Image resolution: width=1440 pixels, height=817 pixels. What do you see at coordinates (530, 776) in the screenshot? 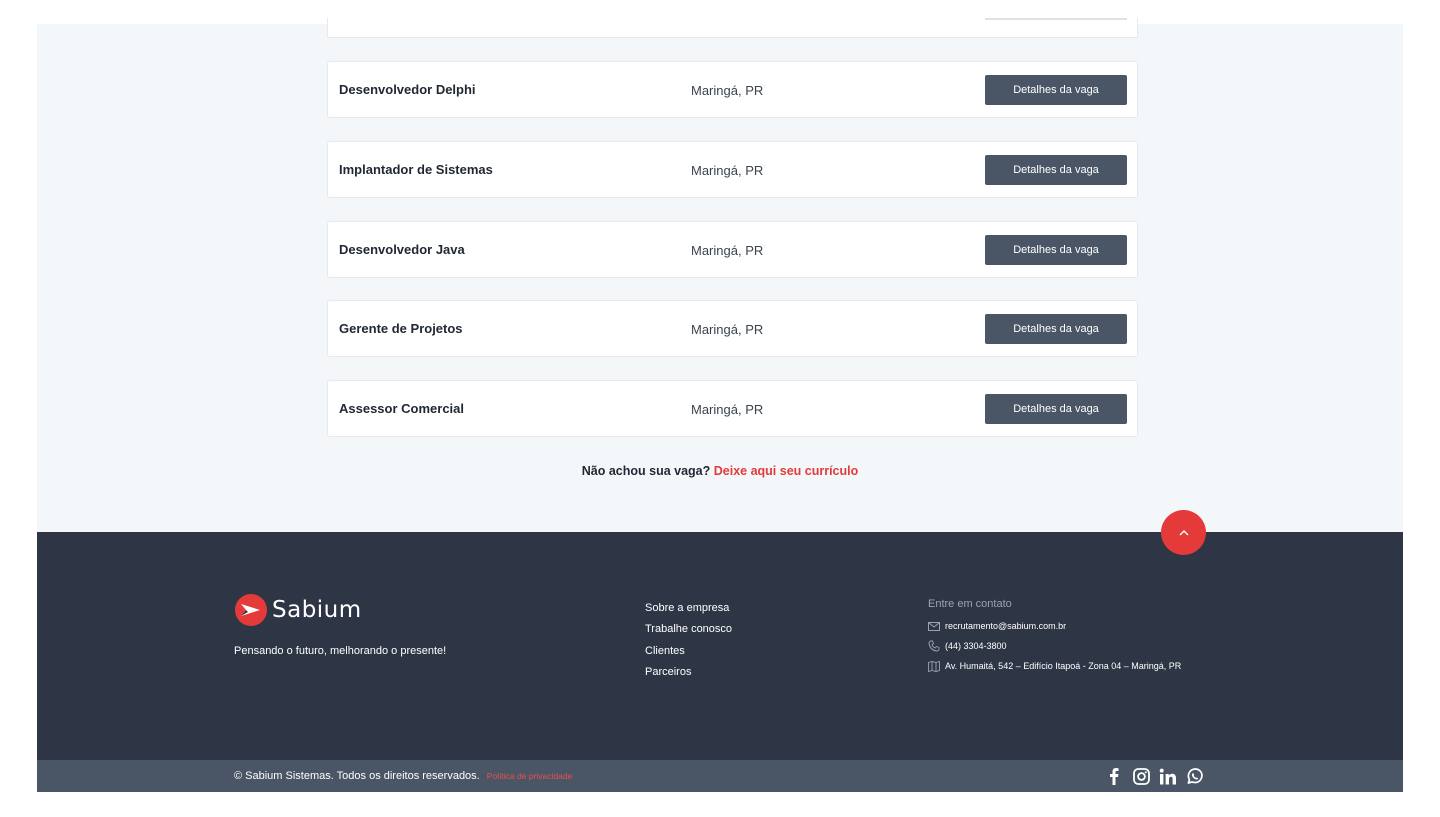
I see `privacy-policy-link: Política de privacidade` at bounding box center [530, 776].